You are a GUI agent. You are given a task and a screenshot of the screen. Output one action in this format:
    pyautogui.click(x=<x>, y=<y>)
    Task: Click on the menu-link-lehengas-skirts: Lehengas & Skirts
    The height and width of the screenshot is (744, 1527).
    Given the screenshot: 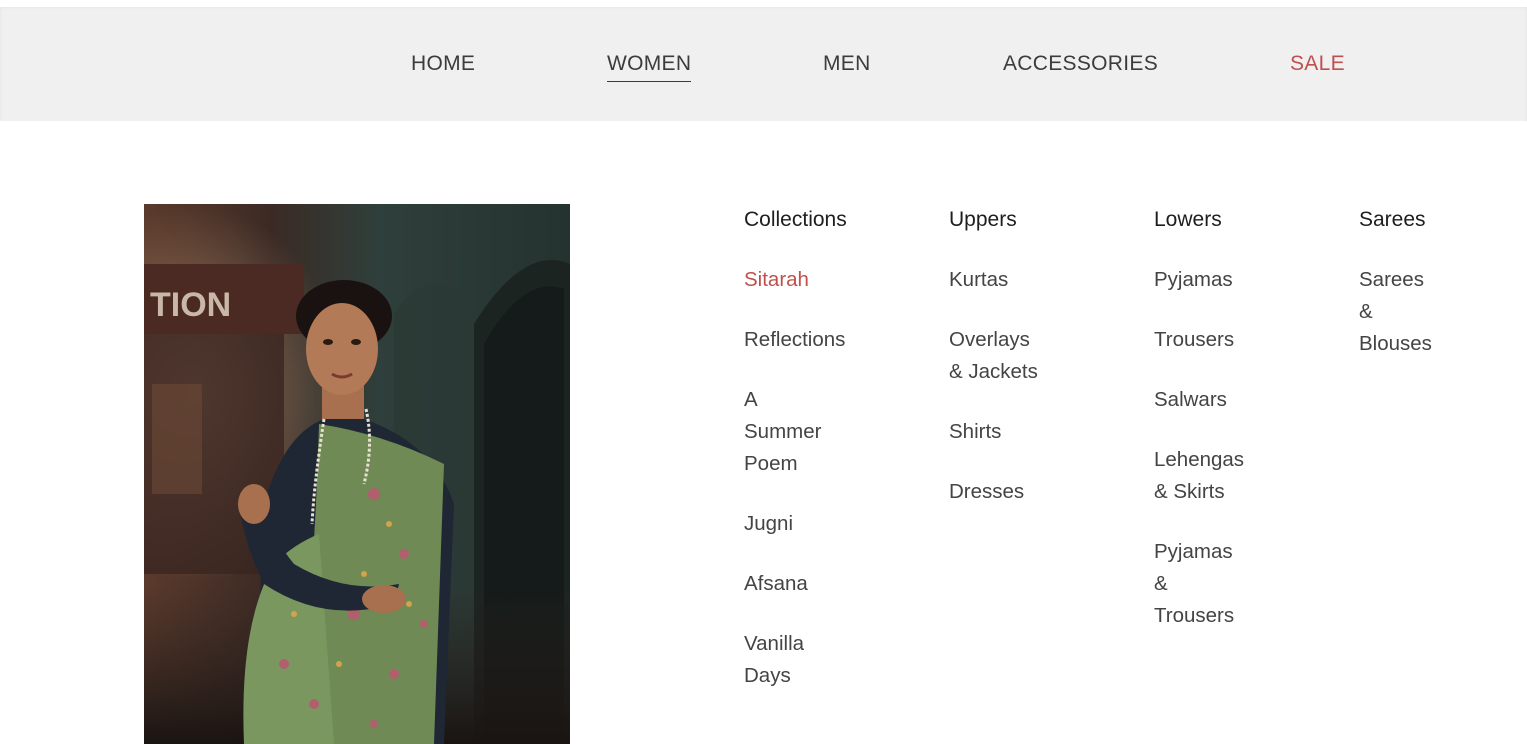 What is the action you would take?
    pyautogui.click(x=1202, y=476)
    